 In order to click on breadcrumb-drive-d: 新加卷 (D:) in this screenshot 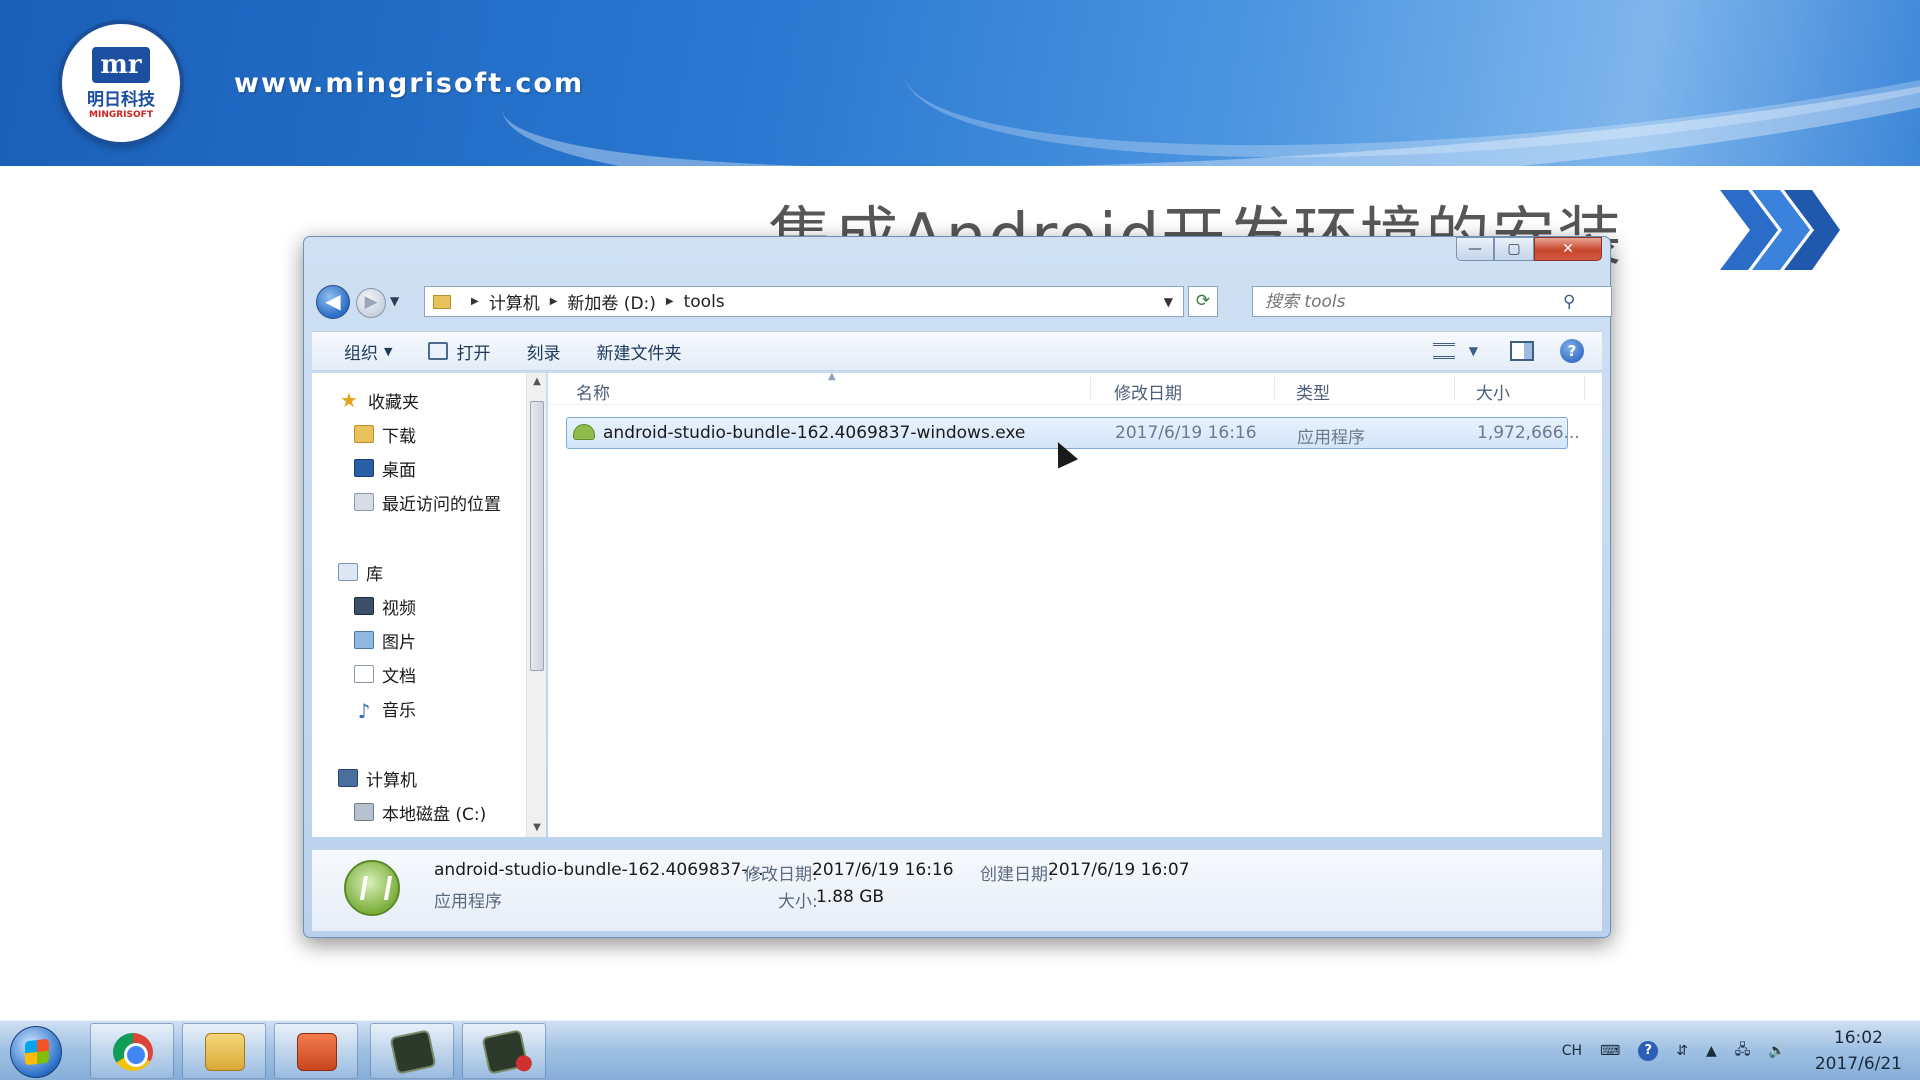, I will do `click(611, 301)`.